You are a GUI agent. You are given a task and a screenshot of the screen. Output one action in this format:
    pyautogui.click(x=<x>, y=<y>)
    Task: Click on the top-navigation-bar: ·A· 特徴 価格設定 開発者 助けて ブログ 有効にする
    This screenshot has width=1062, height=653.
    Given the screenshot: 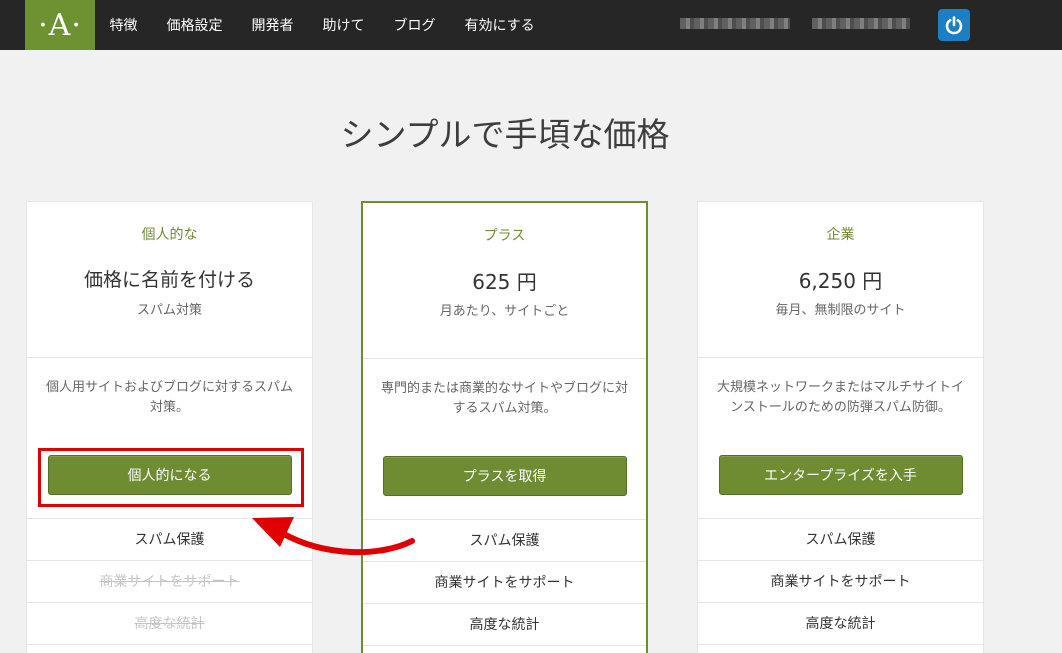 What is the action you would take?
    pyautogui.click(x=531, y=25)
    